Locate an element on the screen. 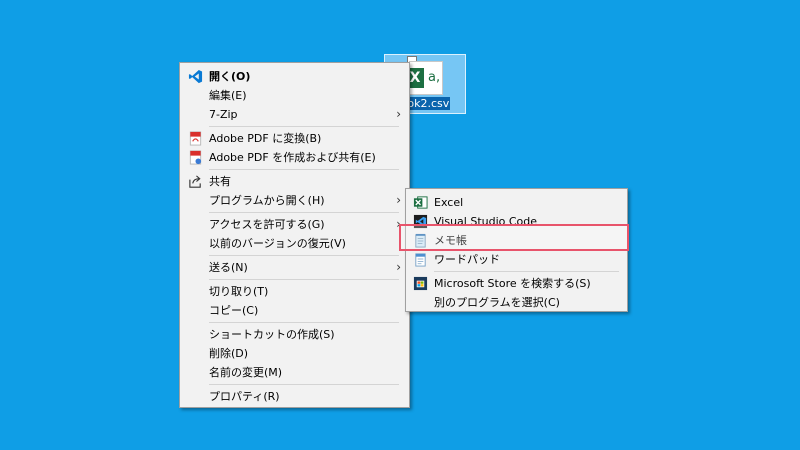 The width and height of the screenshot is (800, 450). wordpad-icon is located at coordinates (420, 260).